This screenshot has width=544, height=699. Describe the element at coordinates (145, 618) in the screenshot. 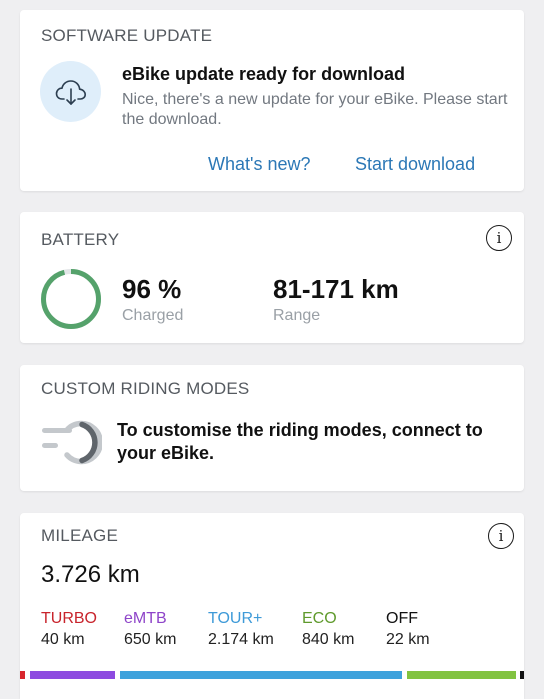

I see `mode-name-emtb: eMTB` at that location.